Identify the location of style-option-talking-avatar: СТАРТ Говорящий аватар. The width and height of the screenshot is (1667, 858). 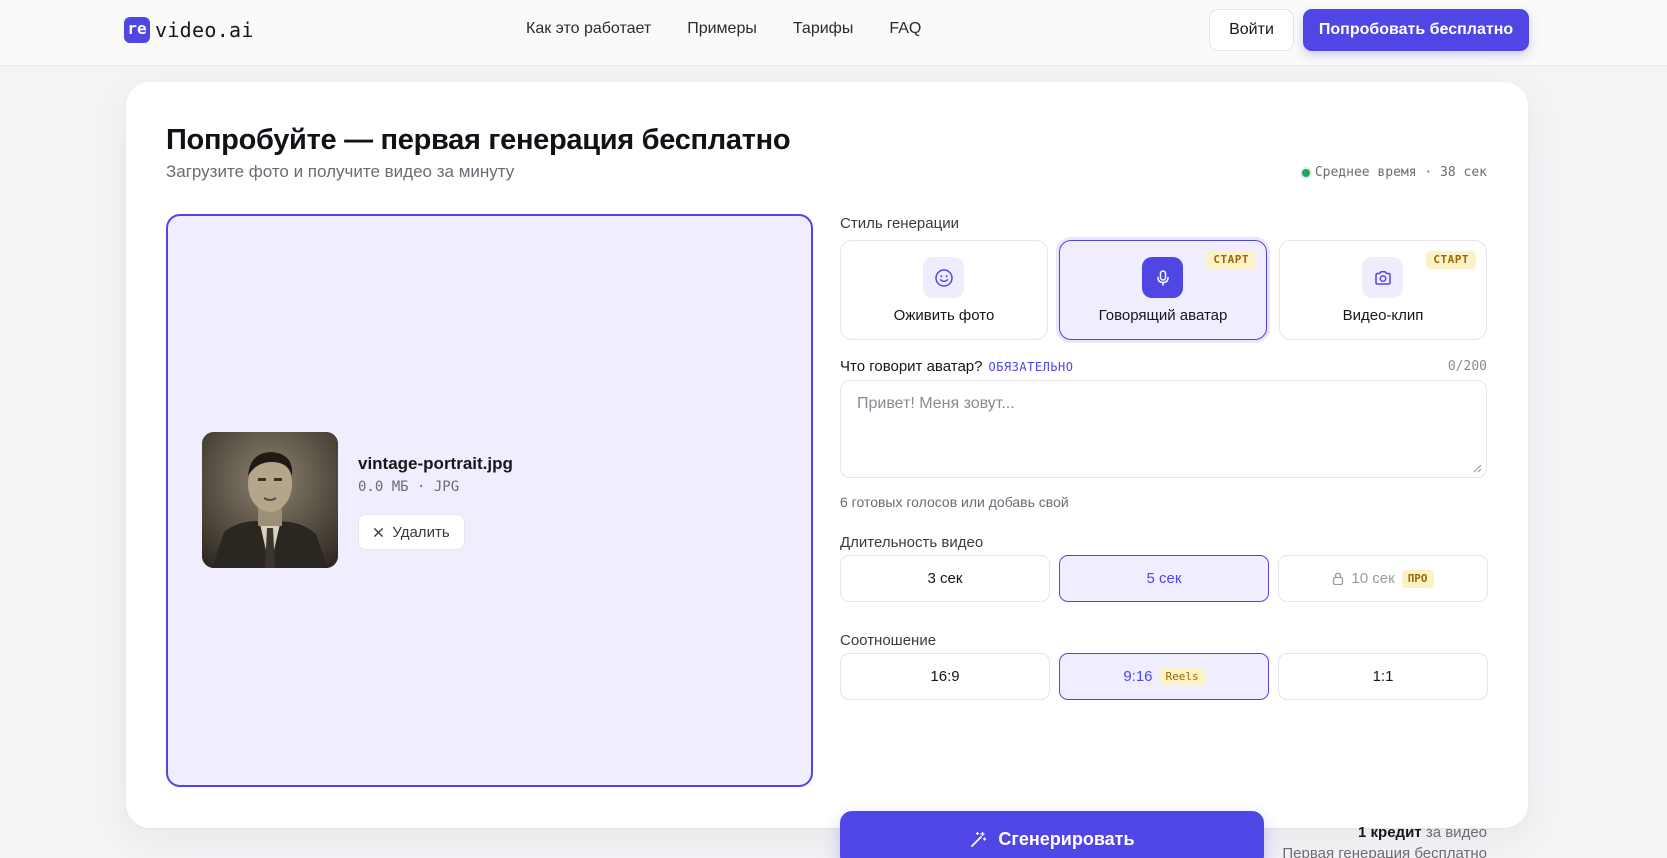
(1163, 290).